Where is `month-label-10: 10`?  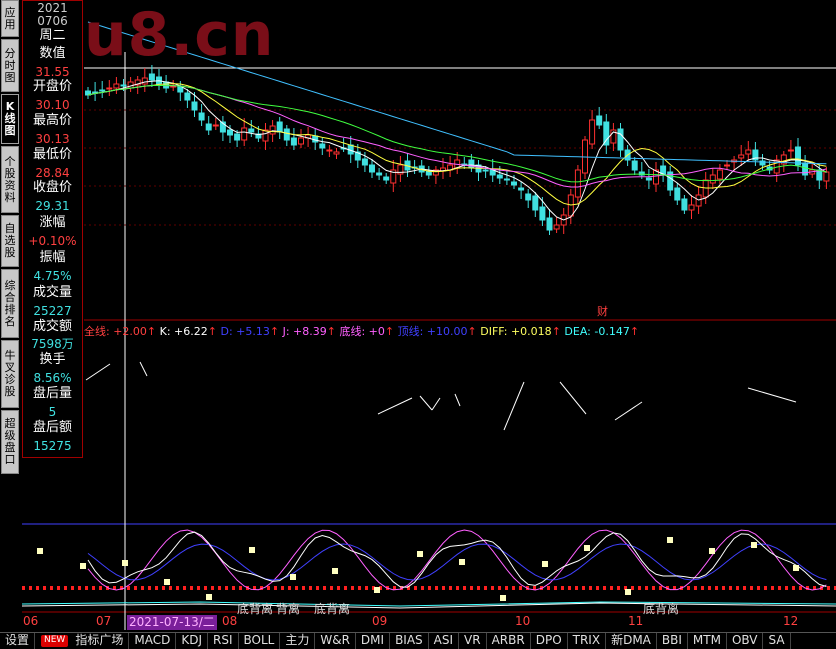
month-label-10: 10 is located at coordinates (523, 621).